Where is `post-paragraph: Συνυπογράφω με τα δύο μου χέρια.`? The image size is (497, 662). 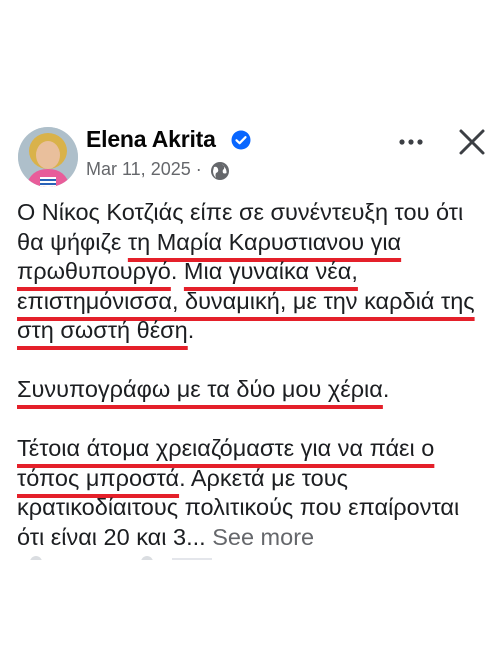 post-paragraph: Συνυπογράφω με τα δύο μου χέρια. is located at coordinates (252, 390).